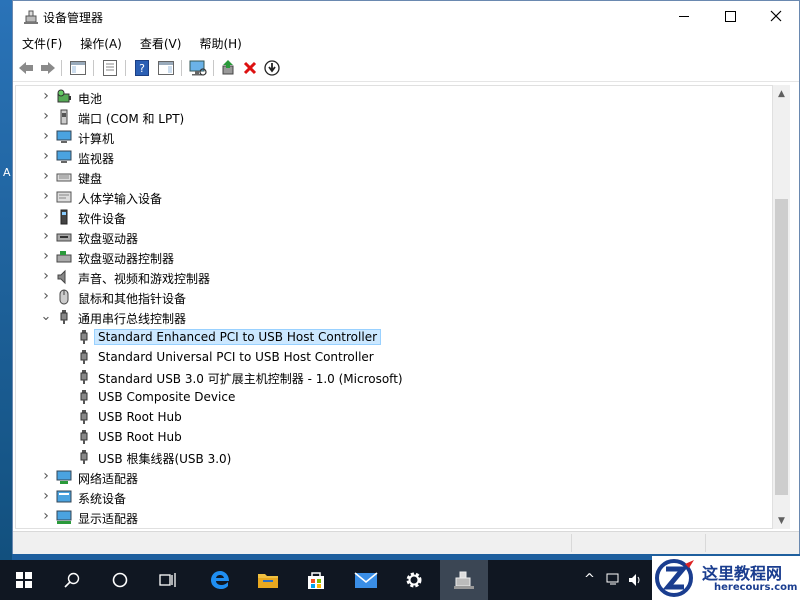 The image size is (800, 600). What do you see at coordinates (394, 477) in the screenshot?
I see `tree-category-row: › 网络适配器` at bounding box center [394, 477].